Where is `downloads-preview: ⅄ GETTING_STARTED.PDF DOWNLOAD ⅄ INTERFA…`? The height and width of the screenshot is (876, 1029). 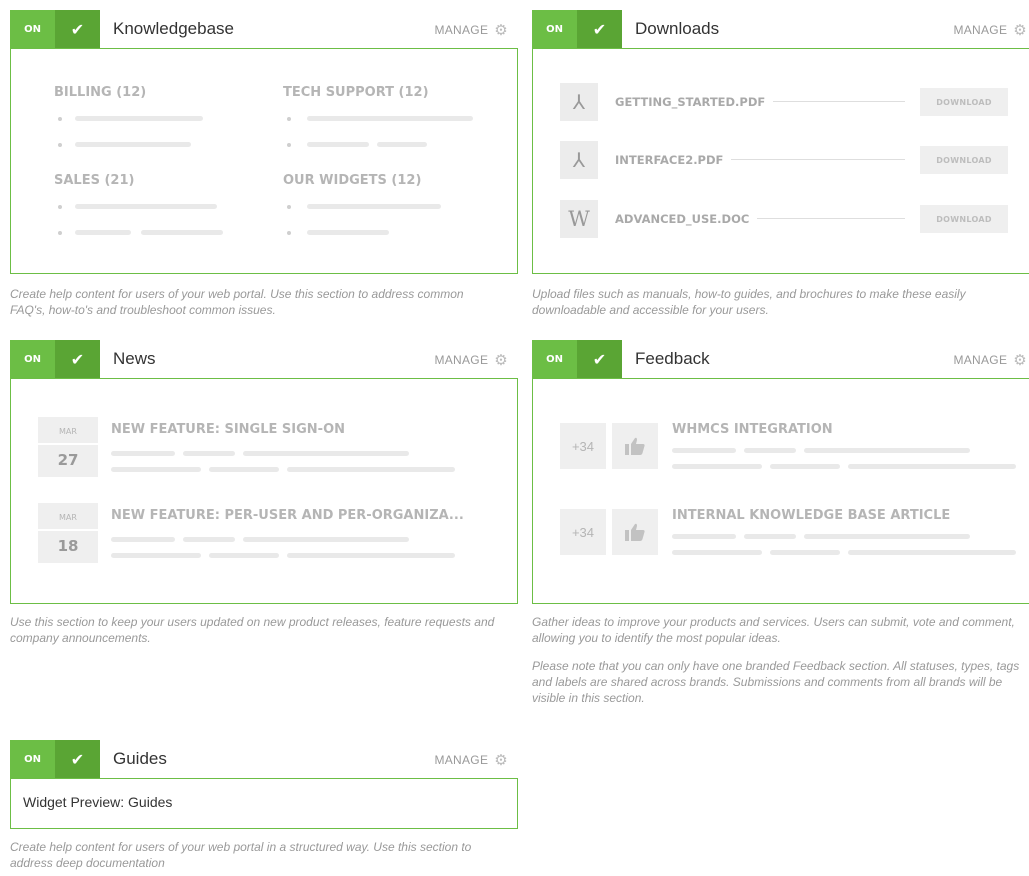
downloads-preview: ⅄ GETTING_STARTED.PDF DOWNLOAD ⅄ INTERFA… is located at coordinates (780, 161).